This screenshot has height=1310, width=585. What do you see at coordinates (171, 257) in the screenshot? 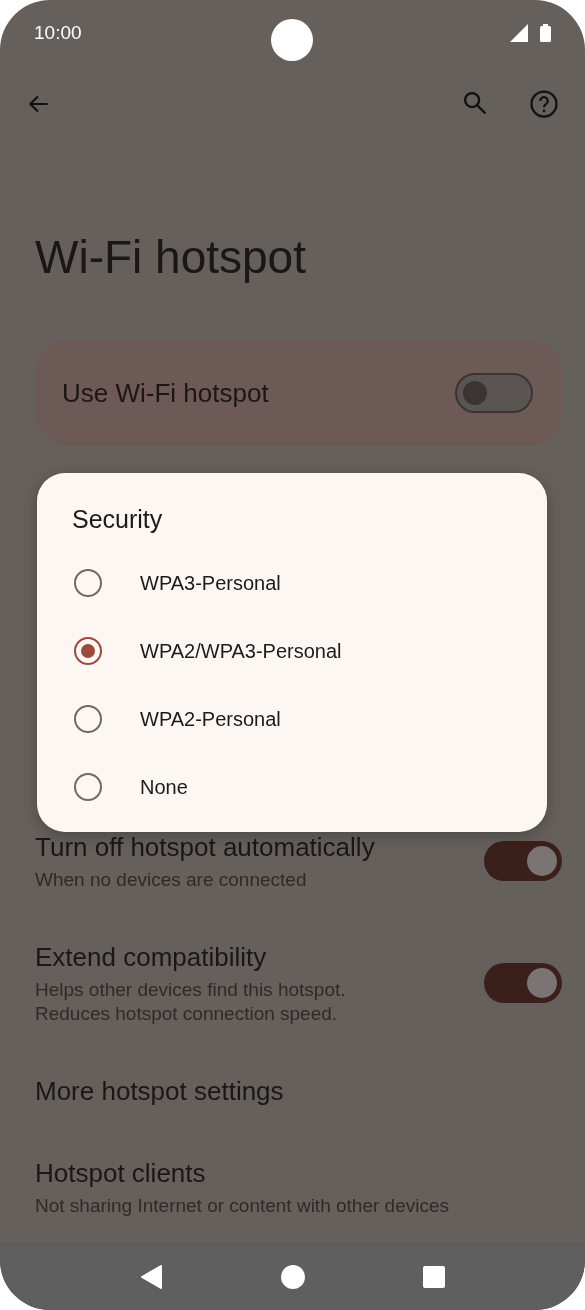
I see `page-title: Wi-Fi hotspot` at bounding box center [171, 257].